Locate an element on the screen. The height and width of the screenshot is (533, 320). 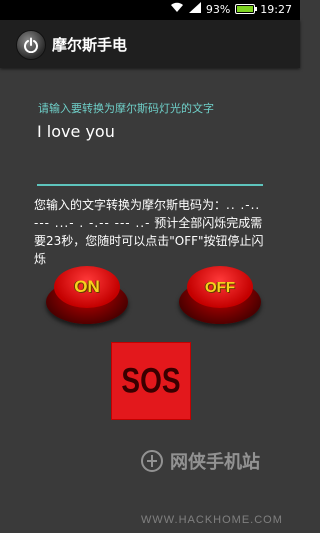
wifi-icon is located at coordinates (177, 9).